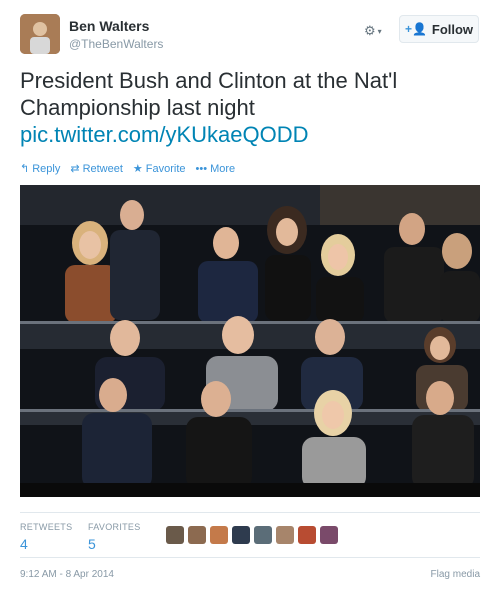 The width and height of the screenshot is (500, 600). I want to click on favorite-label: Favorite, so click(165, 168).